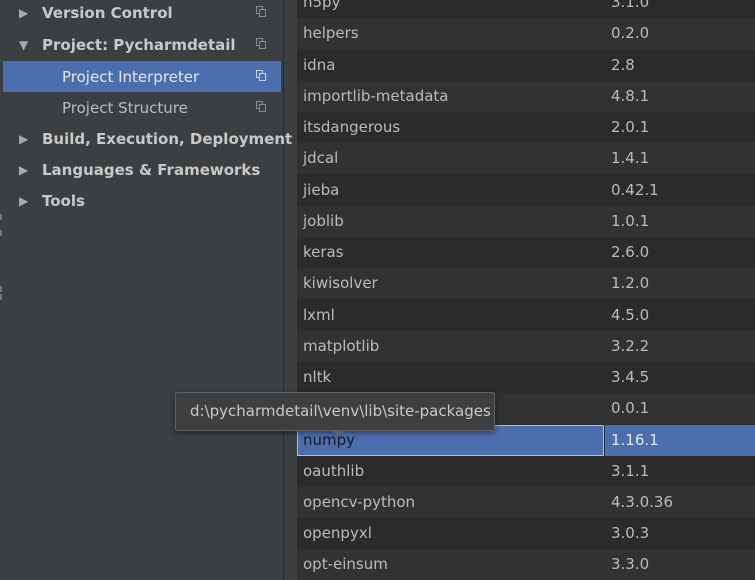 The width and height of the screenshot is (755, 580). Describe the element at coordinates (167, 138) in the screenshot. I see `sidebar-item-label: Build, Execution, Deployment` at that location.